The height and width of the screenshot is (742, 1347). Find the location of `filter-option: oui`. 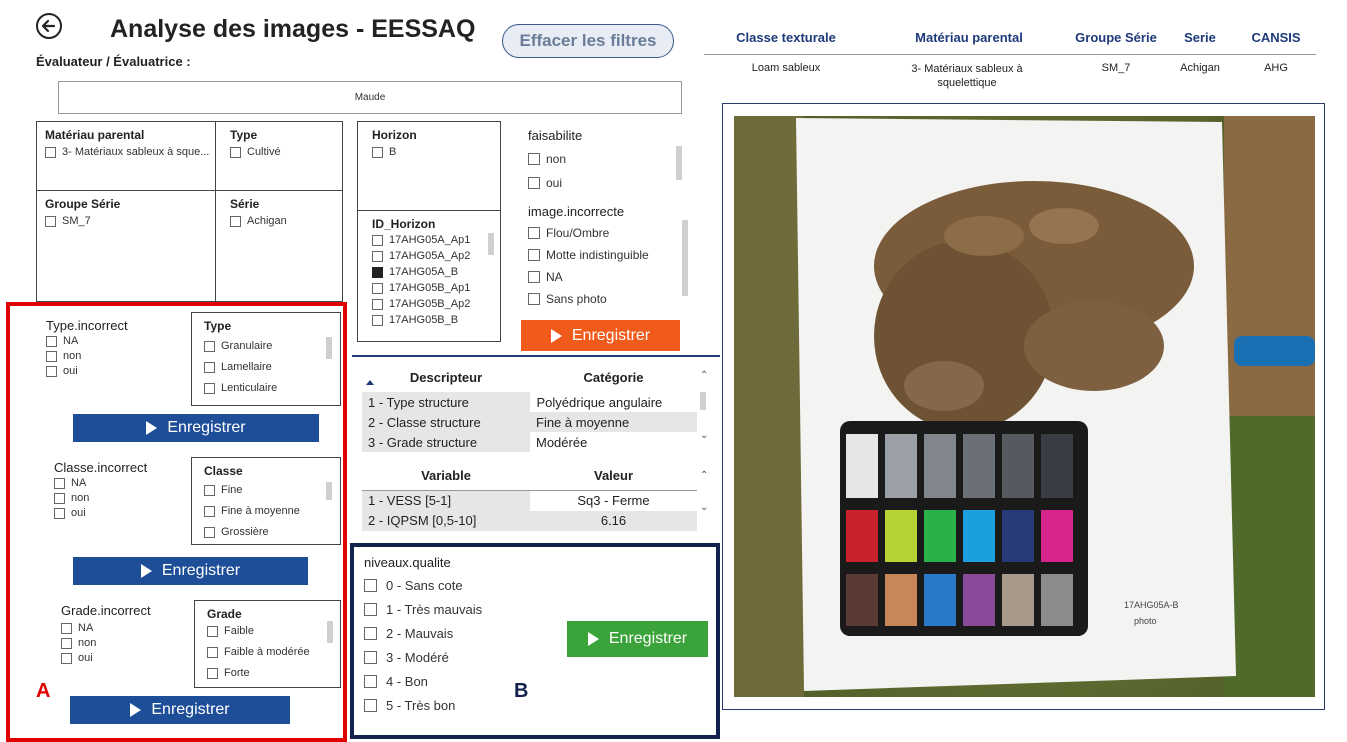

filter-option: oui is located at coordinates (608, 183).